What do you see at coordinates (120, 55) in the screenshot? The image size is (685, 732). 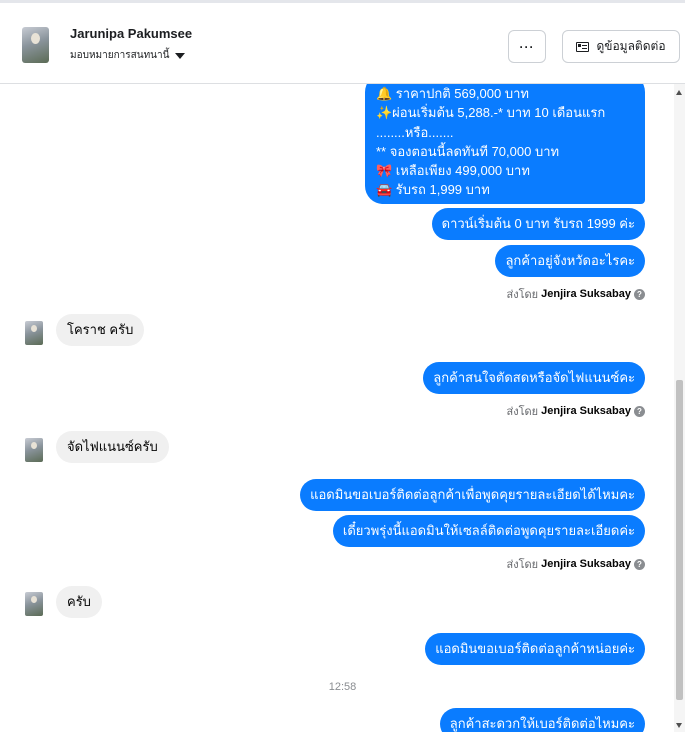 I see `assign-label: มอบหมายการสนทนานี้` at bounding box center [120, 55].